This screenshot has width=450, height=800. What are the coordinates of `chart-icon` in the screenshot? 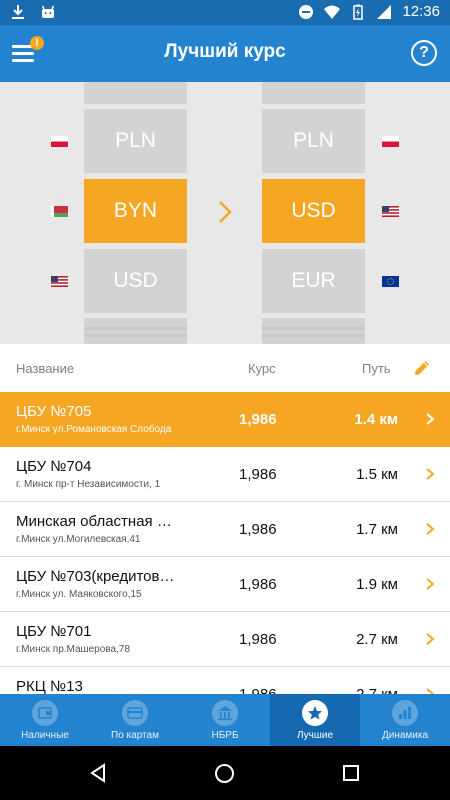 It's located at (405, 713).